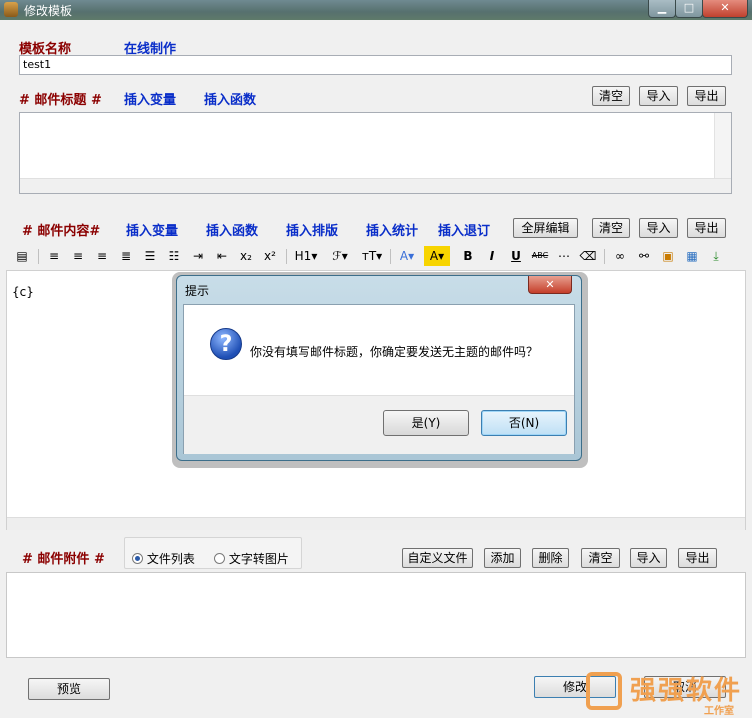 This screenshot has width=752, height=718. What do you see at coordinates (588, 256) in the screenshot?
I see `eraser-icon: ⌫` at bounding box center [588, 256].